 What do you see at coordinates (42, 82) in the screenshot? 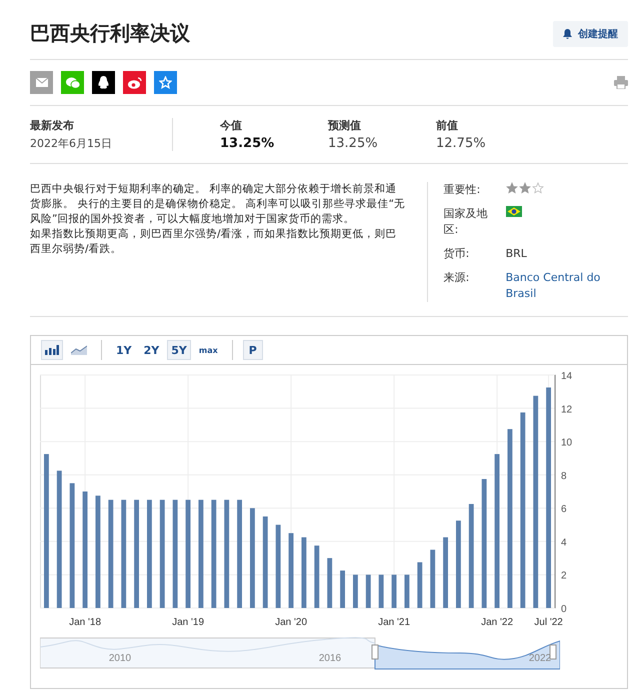
I see `envelope-icon` at bounding box center [42, 82].